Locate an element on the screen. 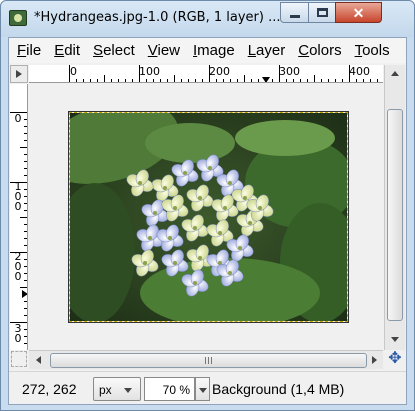  horizontal-ruler: 0 100 200 300 400 is located at coordinates (206, 74).